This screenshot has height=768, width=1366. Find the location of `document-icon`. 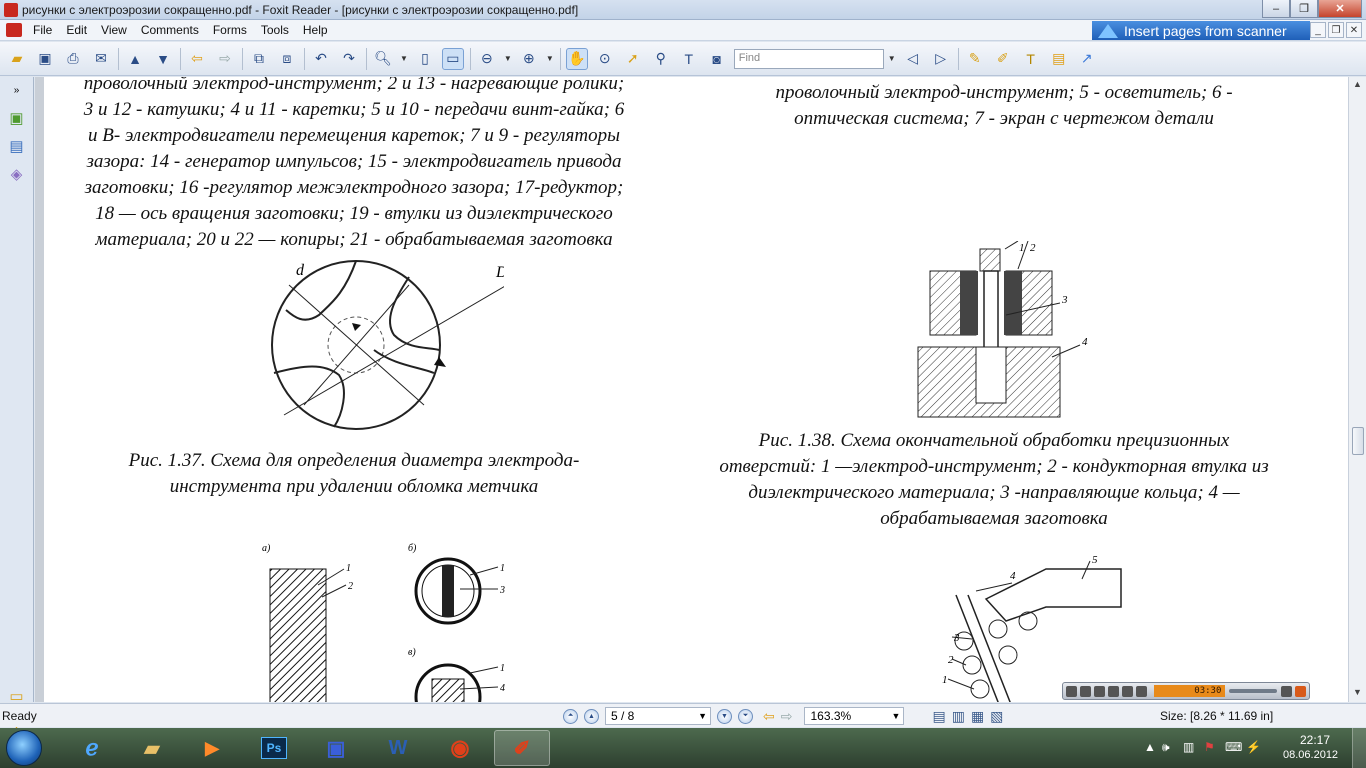

document-icon is located at coordinates (14, 30).